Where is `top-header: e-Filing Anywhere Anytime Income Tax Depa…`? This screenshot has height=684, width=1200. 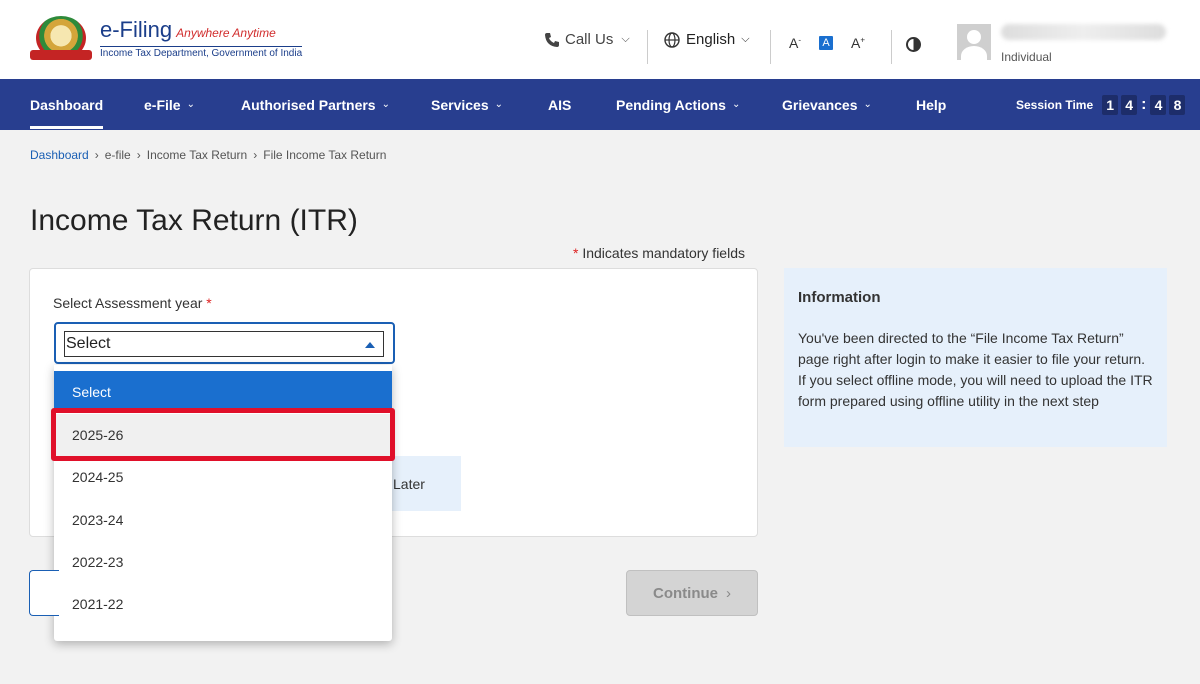
top-header: e-Filing Anywhere Anytime Income Tax Depa… is located at coordinates (600, 39).